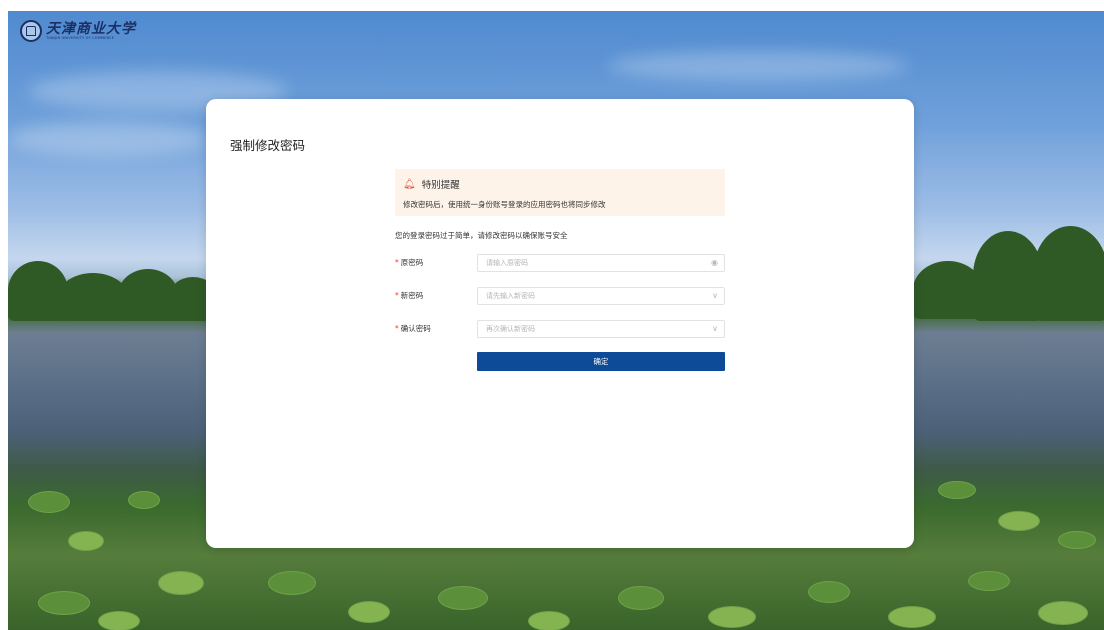 The image size is (1104, 630). What do you see at coordinates (91, 28) in the screenshot?
I see `university-name-cn: 天津商业大学` at bounding box center [91, 28].